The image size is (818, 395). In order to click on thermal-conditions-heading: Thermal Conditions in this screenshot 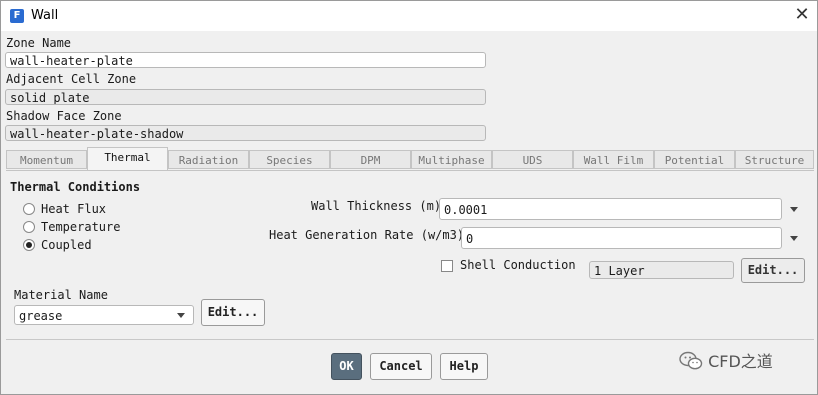, I will do `click(75, 187)`.